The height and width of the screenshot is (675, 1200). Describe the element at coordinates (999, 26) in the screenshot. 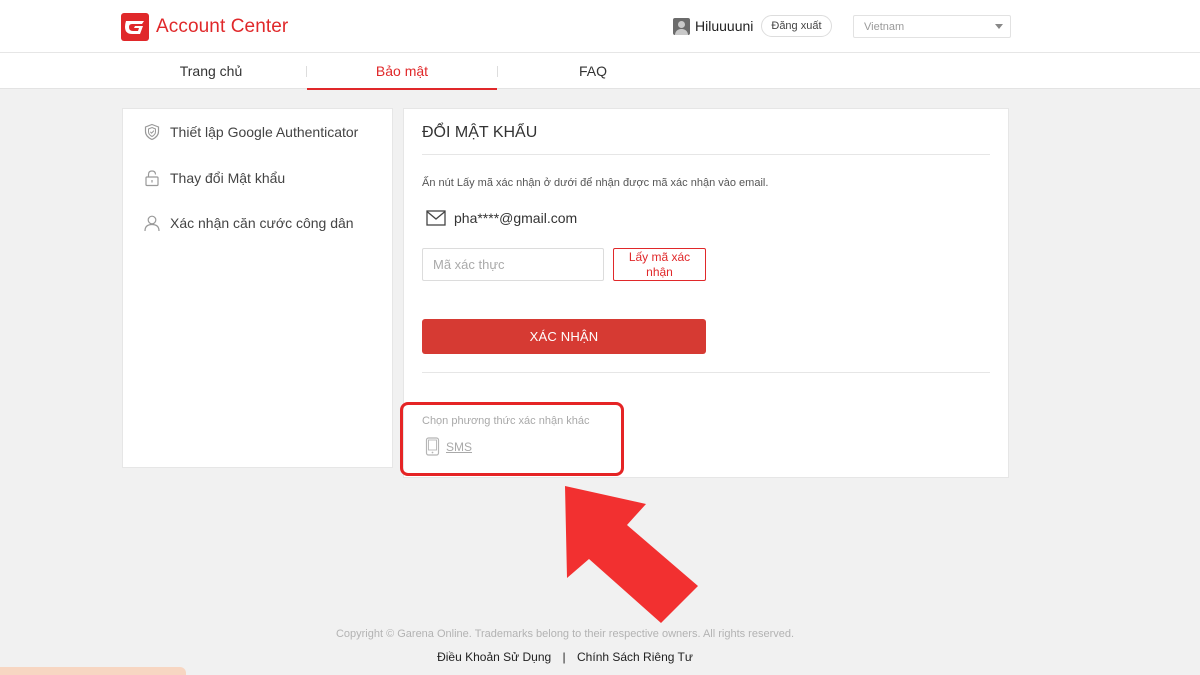

I see `chevron-down-icon` at that location.